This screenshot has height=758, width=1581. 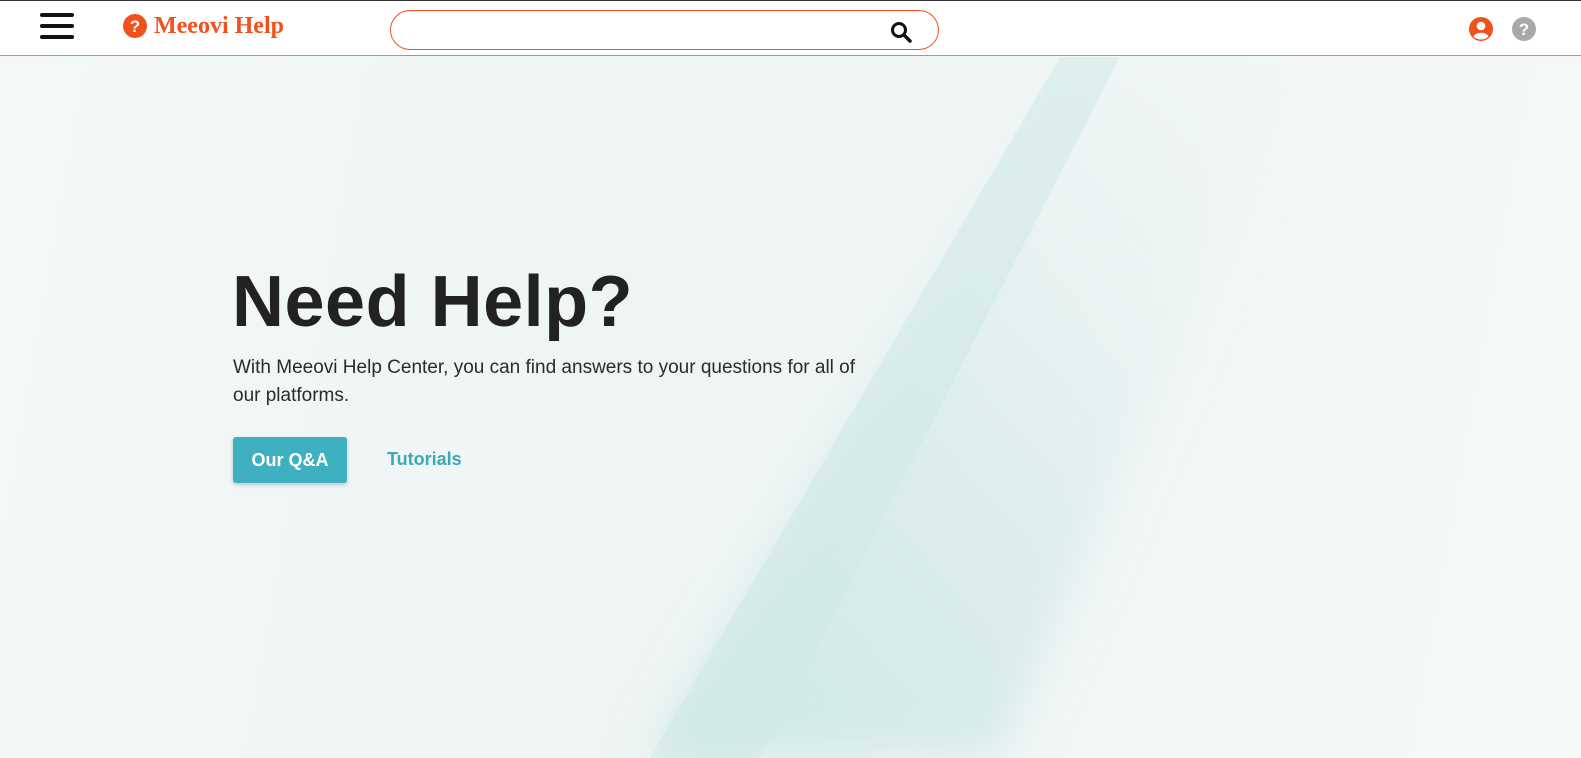 I want to click on search-bar, so click(x=664, y=30).